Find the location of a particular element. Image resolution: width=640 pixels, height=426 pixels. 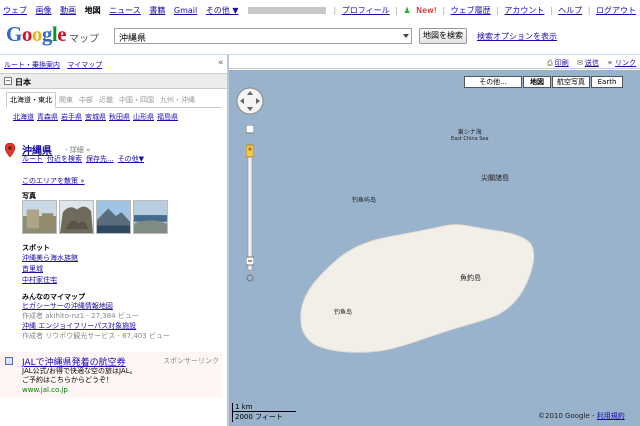

redacted-email is located at coordinates (287, 10).